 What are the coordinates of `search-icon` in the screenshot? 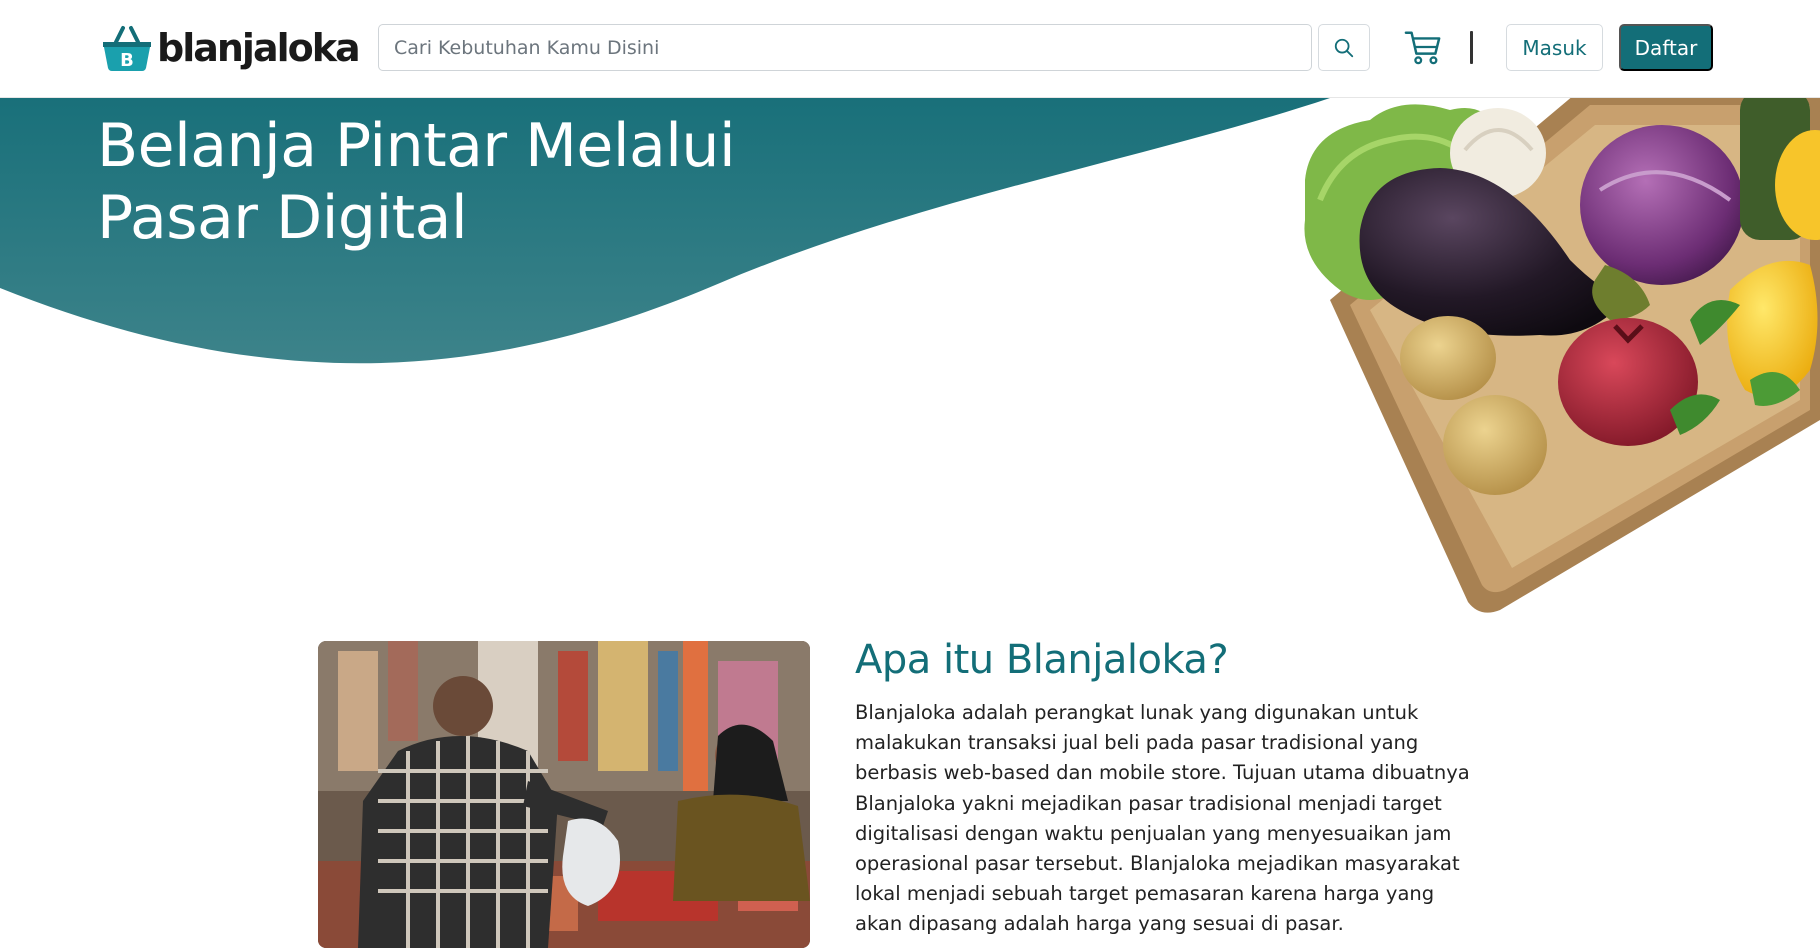 It's located at (1344, 47).